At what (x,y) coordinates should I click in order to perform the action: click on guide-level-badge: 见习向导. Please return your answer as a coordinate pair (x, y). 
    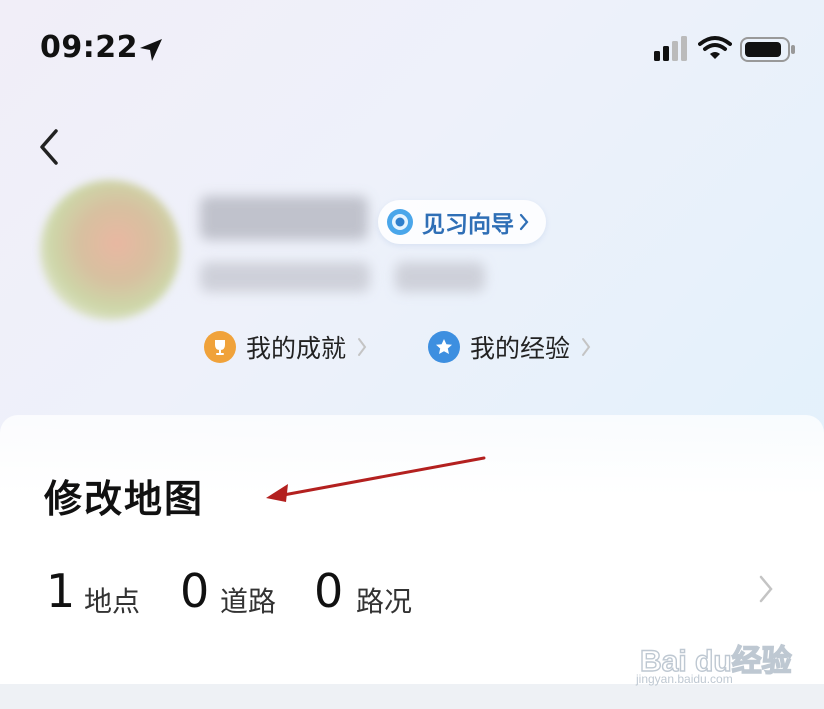
    Looking at the image, I should click on (462, 222).